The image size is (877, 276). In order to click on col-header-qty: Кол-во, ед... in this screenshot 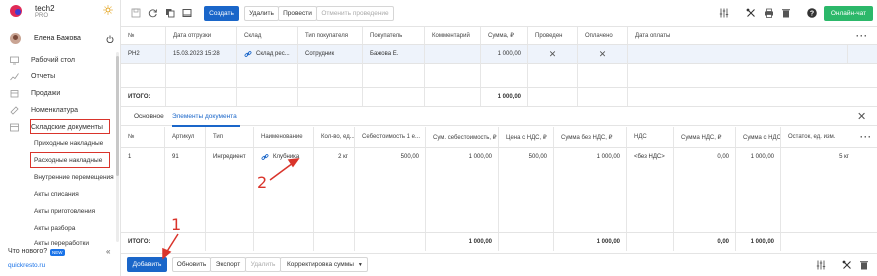, I will do `click(333, 137)`.